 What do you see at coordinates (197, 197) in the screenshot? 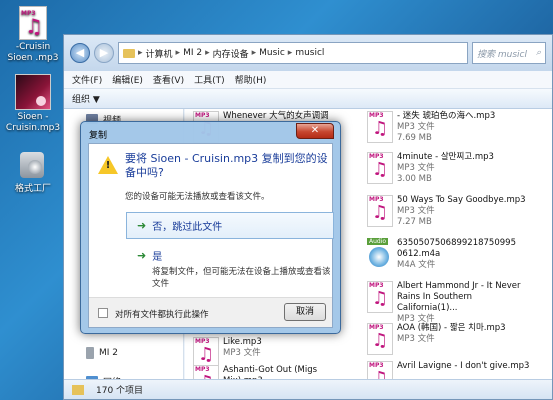
I see `dialog-subtext: 您的设备可能无法播放或查看该文件。` at bounding box center [197, 197].